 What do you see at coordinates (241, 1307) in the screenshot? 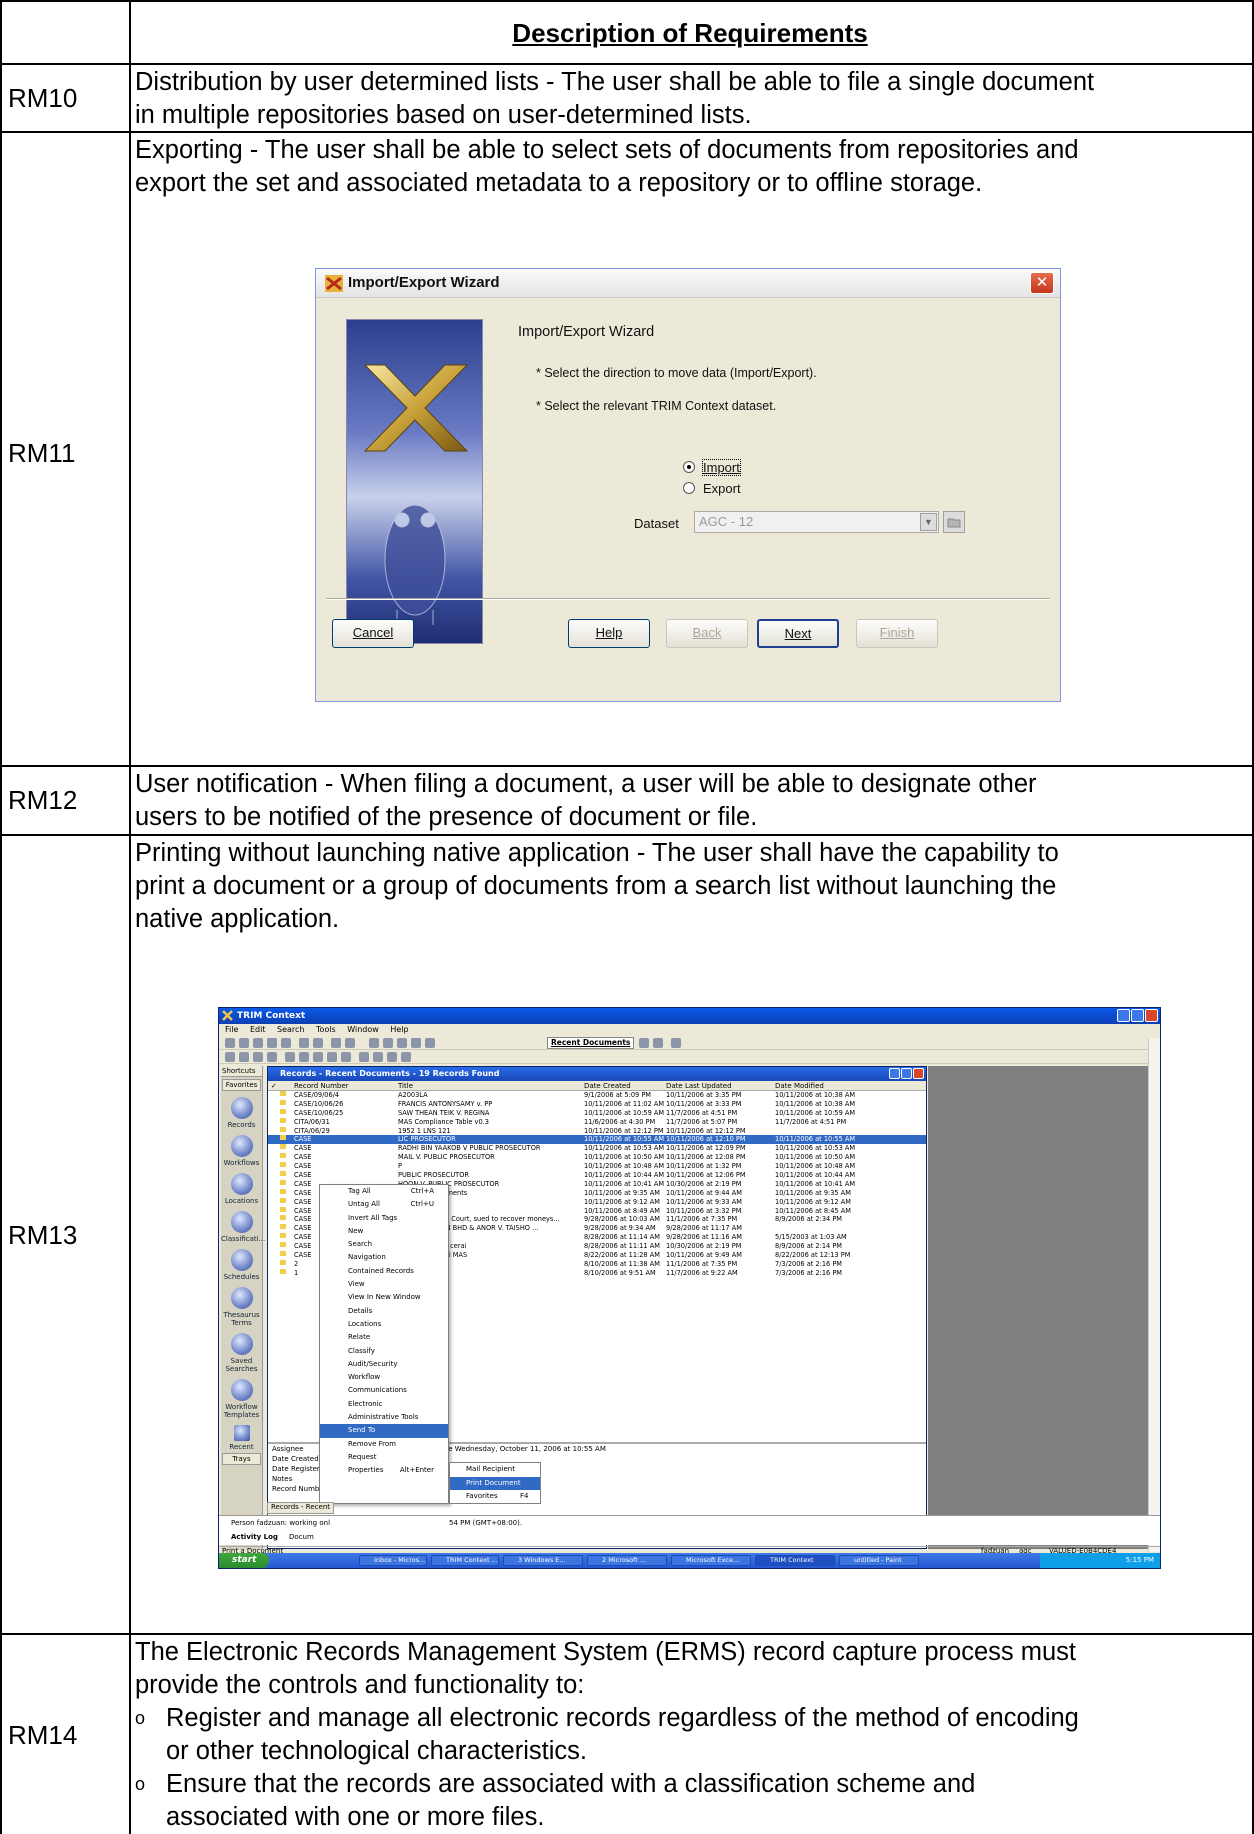
I see `shortcut-thesaurus-terms: Thesaurus Terms` at bounding box center [241, 1307].